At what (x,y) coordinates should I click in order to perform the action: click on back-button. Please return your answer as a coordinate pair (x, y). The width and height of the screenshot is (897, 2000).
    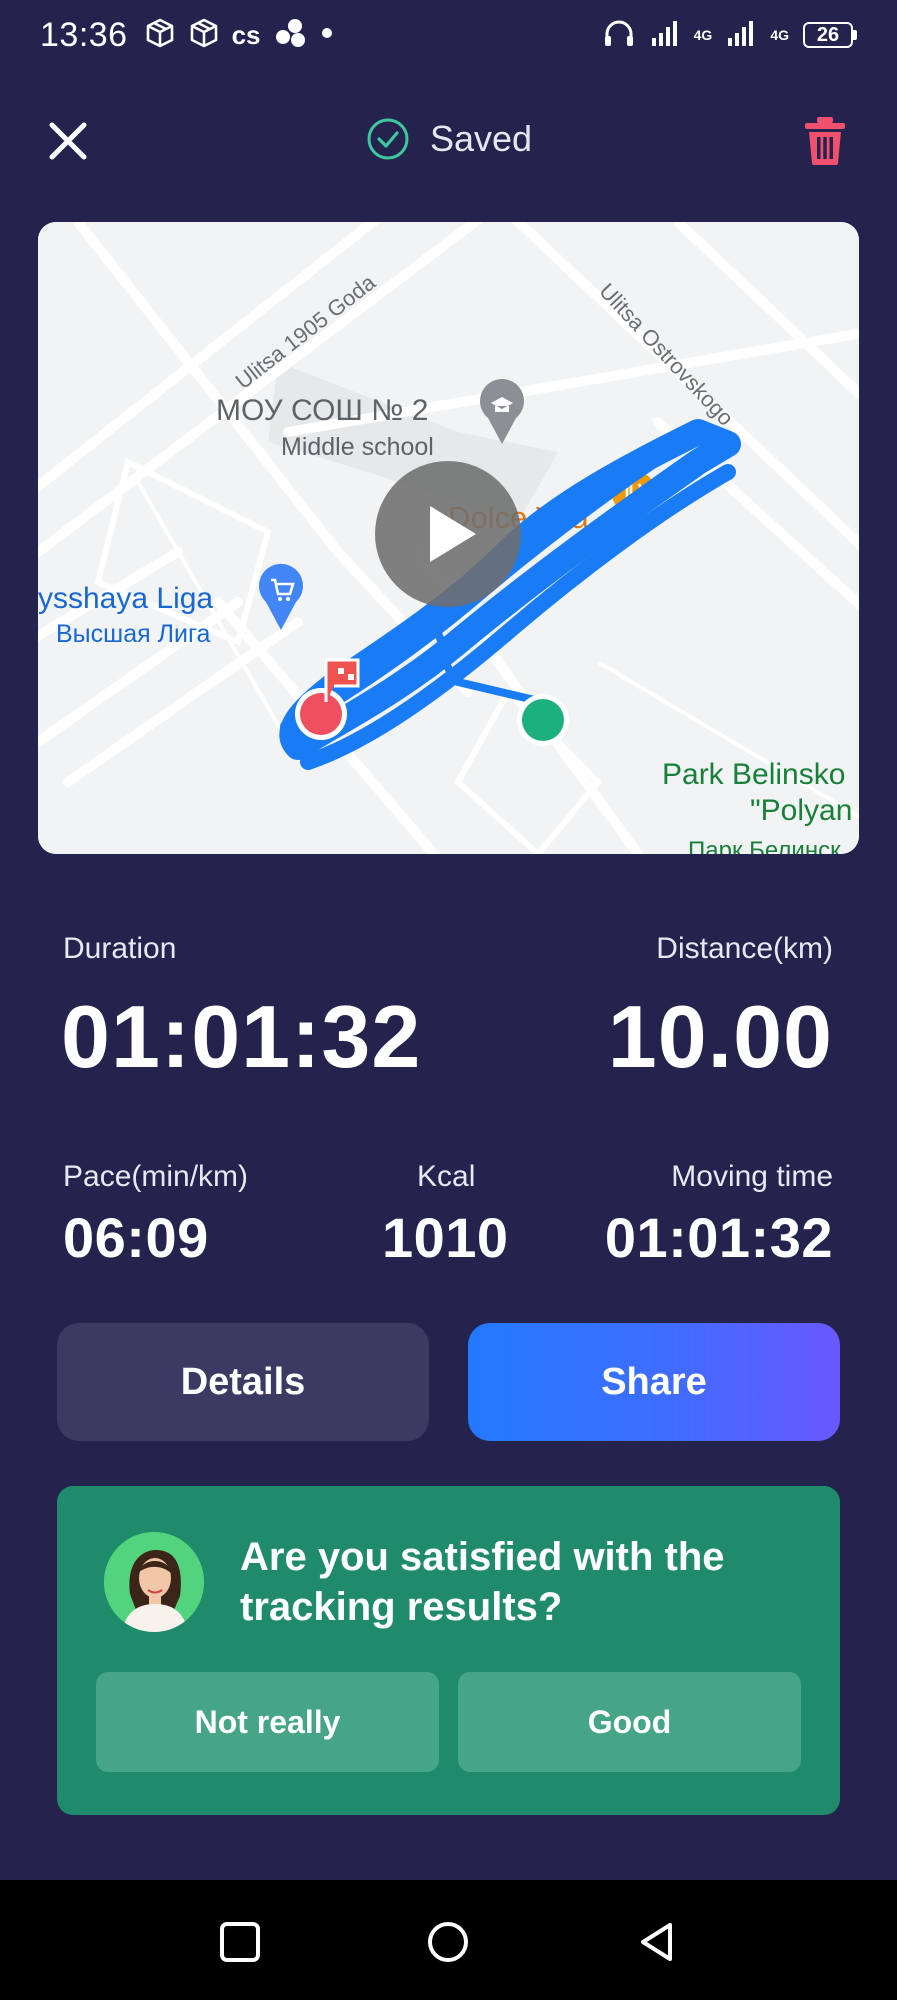
    Looking at the image, I should click on (658, 1942).